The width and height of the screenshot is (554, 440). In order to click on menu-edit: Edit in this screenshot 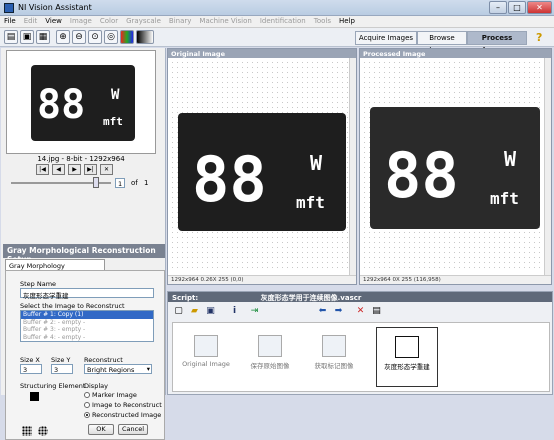, I will do `click(31, 21)`.